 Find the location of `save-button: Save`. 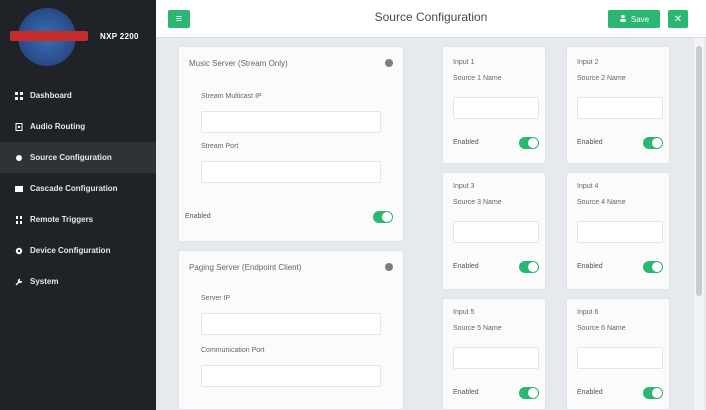

save-button: Save is located at coordinates (634, 19).